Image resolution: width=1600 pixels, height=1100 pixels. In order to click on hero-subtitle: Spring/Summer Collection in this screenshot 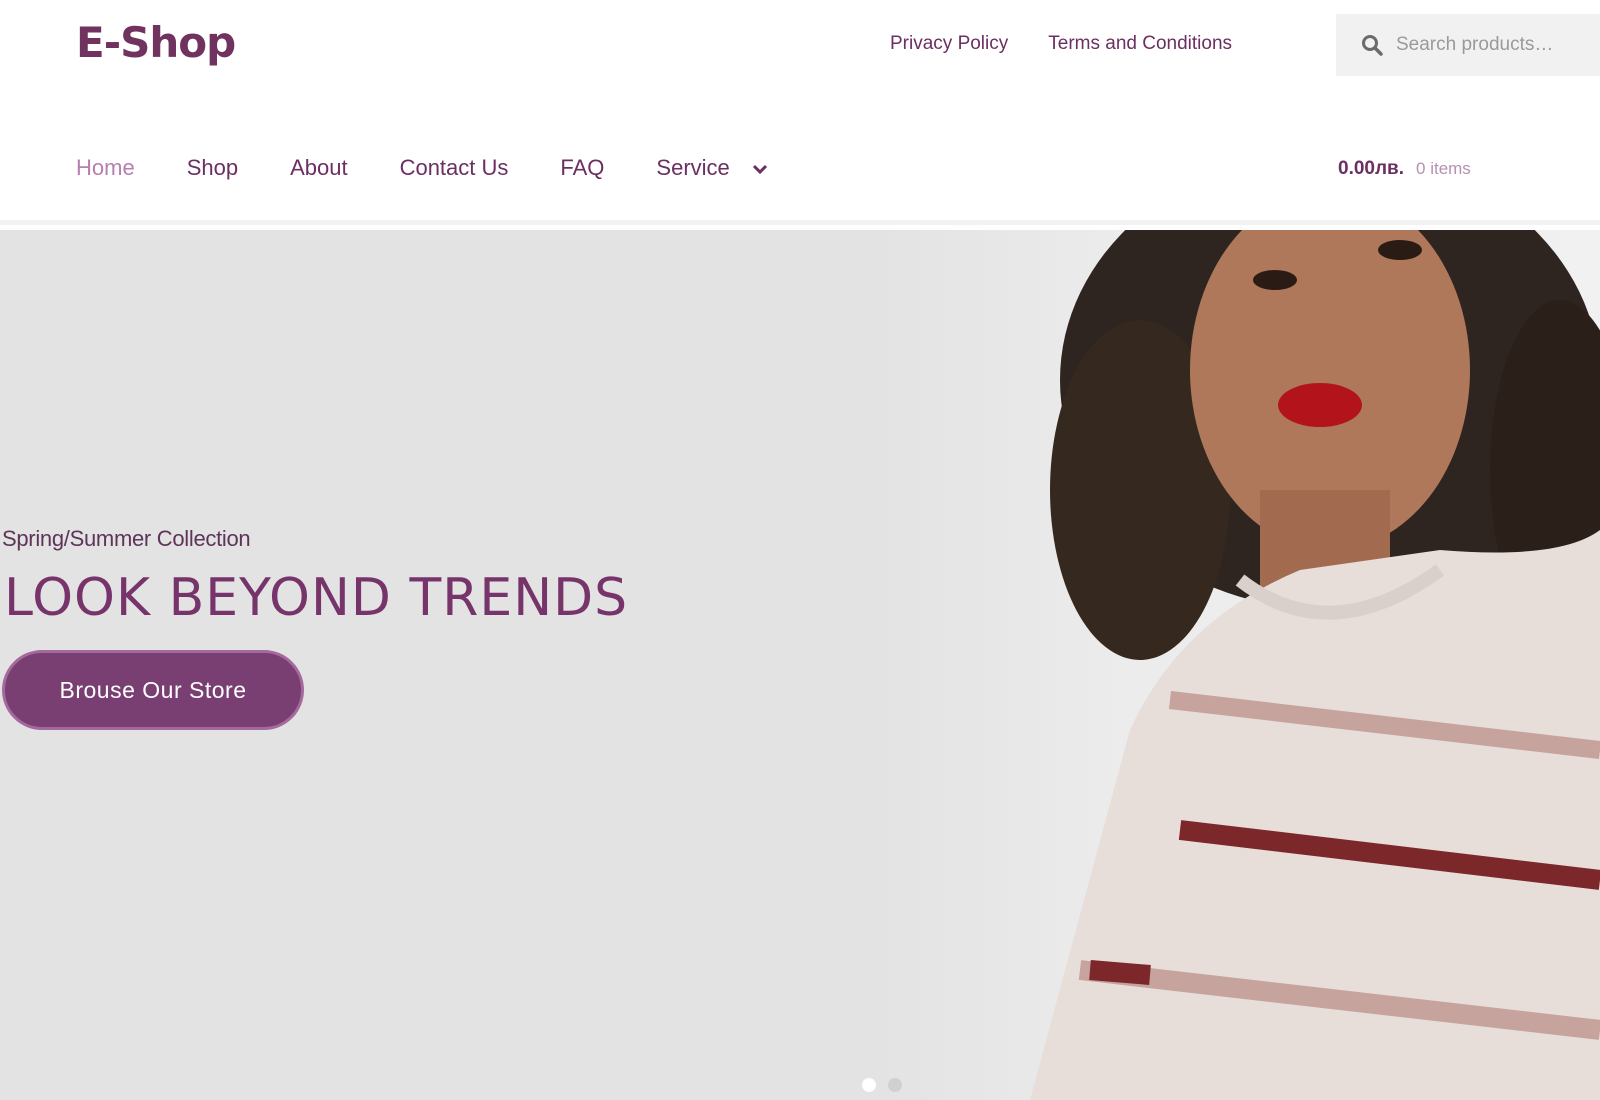, I will do `click(126, 538)`.